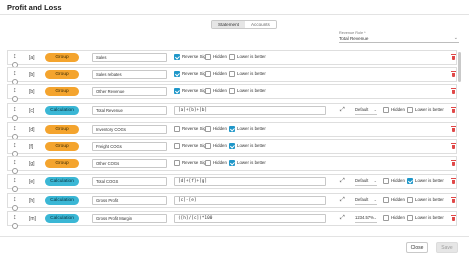 The height and width of the screenshot is (258, 469). What do you see at coordinates (129, 129) in the screenshot?
I see `row-name-input: Inventory COGs` at bounding box center [129, 129].